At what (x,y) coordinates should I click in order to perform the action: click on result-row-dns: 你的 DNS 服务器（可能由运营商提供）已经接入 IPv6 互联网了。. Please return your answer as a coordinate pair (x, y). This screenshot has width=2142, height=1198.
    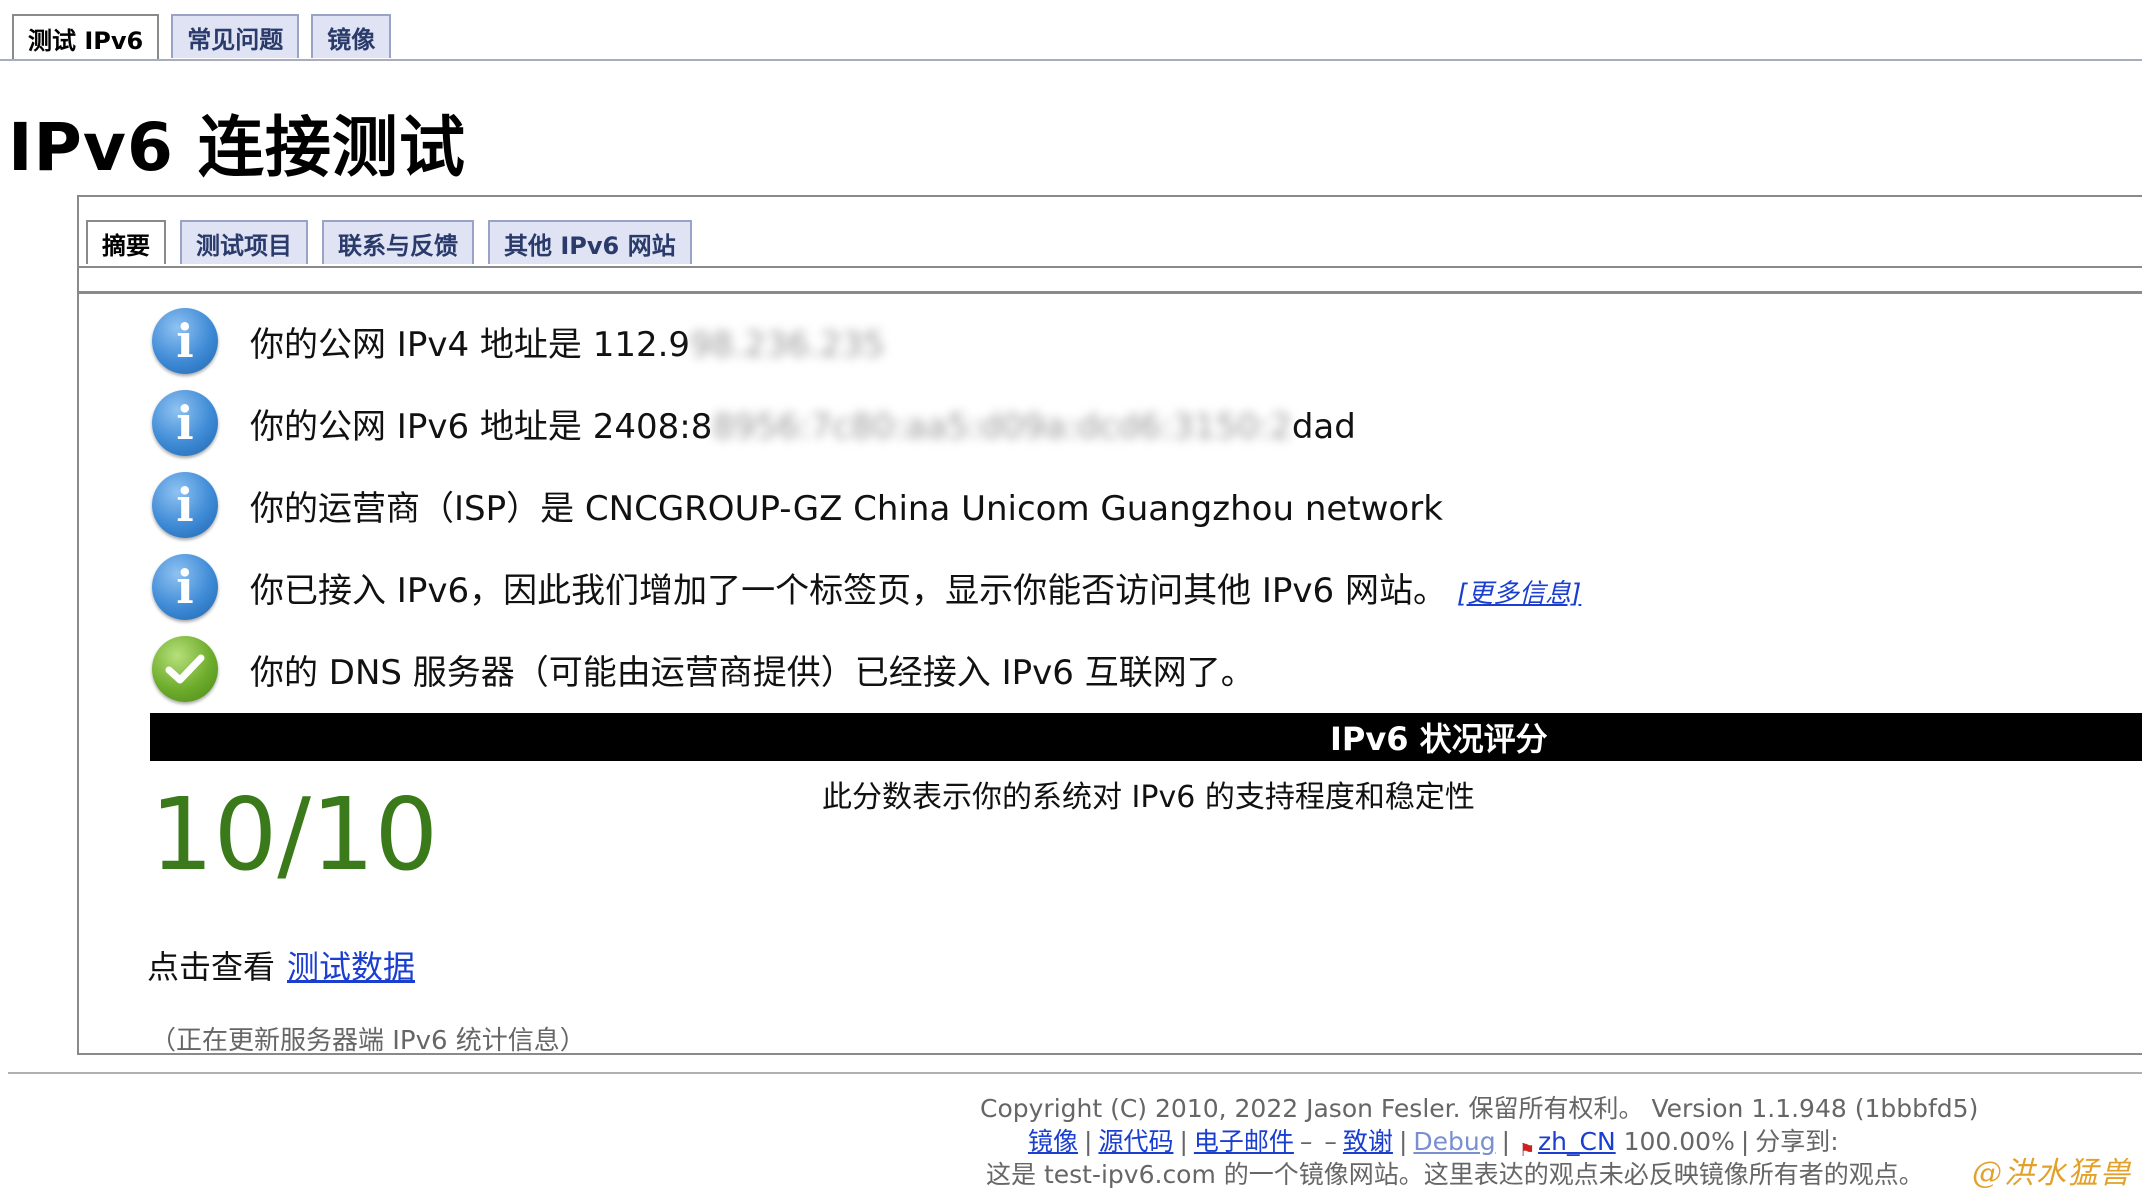
    Looking at the image, I should click on (866, 669).